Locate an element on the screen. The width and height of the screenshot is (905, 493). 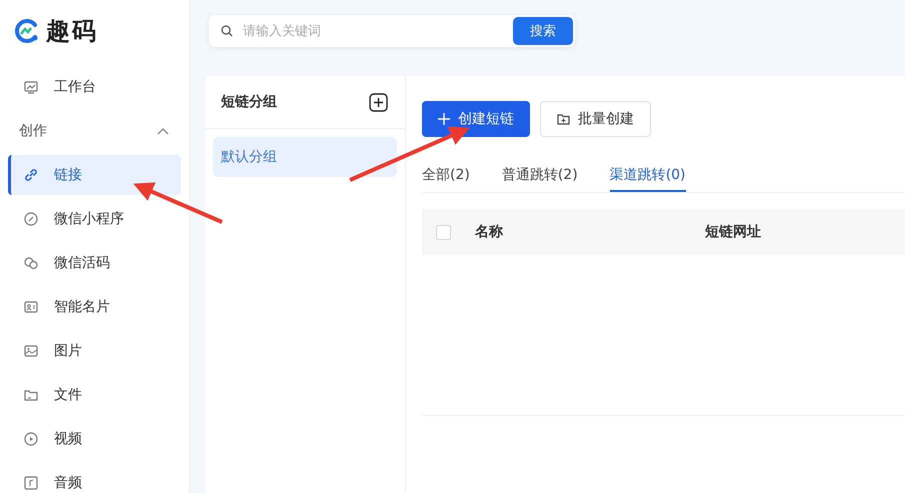
plus-icon is located at coordinates (444, 119).